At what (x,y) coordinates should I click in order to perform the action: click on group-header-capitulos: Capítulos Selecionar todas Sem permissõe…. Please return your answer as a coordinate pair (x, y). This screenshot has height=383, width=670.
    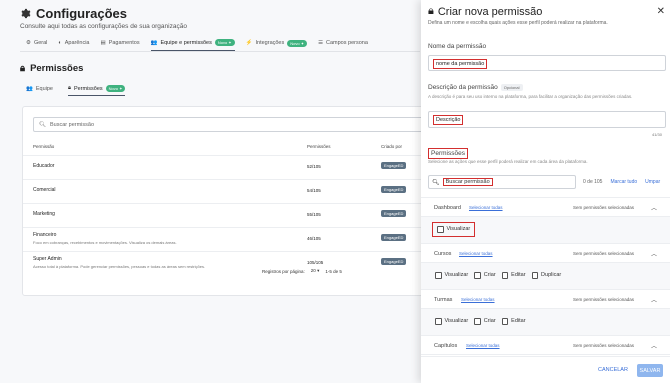
    Looking at the image, I should click on (545, 345).